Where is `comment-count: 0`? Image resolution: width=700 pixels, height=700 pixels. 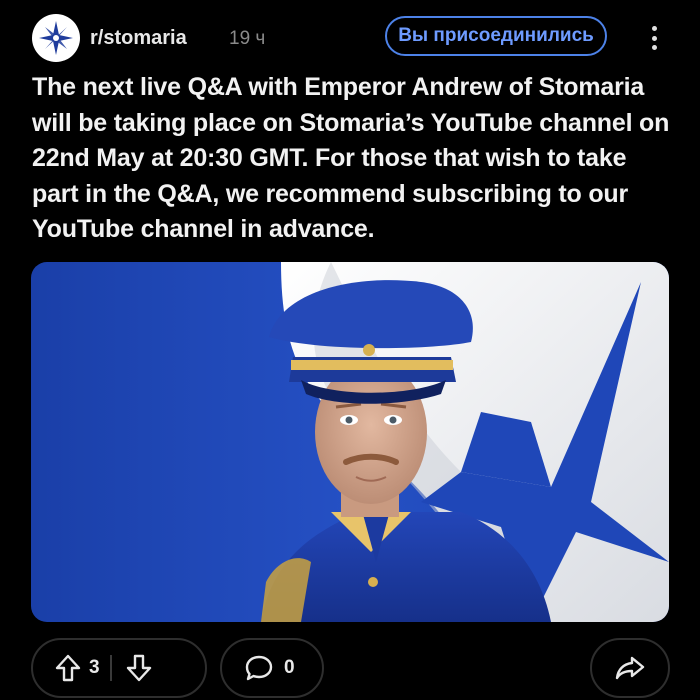
comment-count: 0 is located at coordinates (289, 667).